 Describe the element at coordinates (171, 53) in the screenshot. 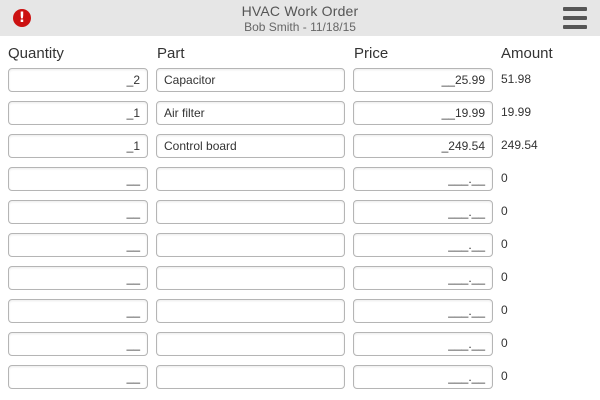

I see `part-column-header: Part` at that location.